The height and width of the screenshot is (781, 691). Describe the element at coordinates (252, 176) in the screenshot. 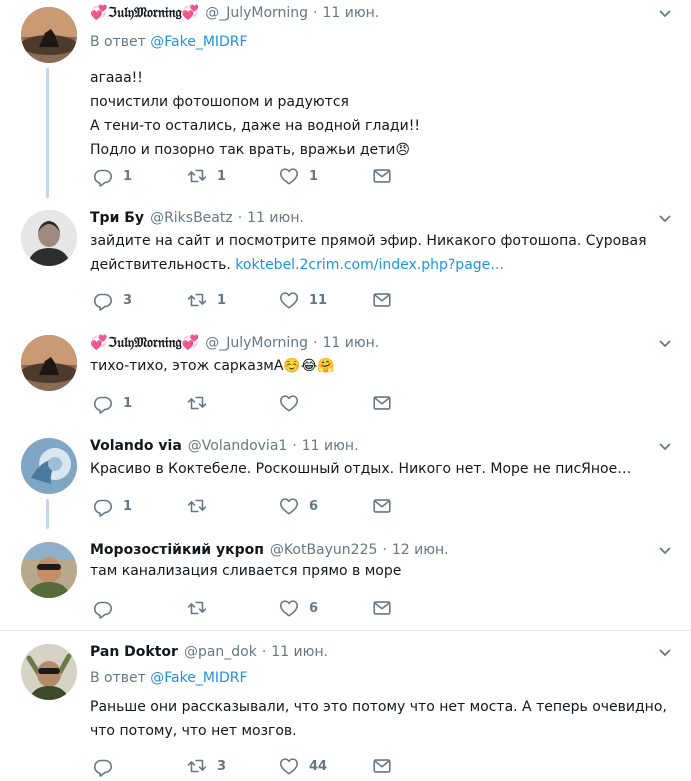

I see `action-bar: 1 1 1` at that location.